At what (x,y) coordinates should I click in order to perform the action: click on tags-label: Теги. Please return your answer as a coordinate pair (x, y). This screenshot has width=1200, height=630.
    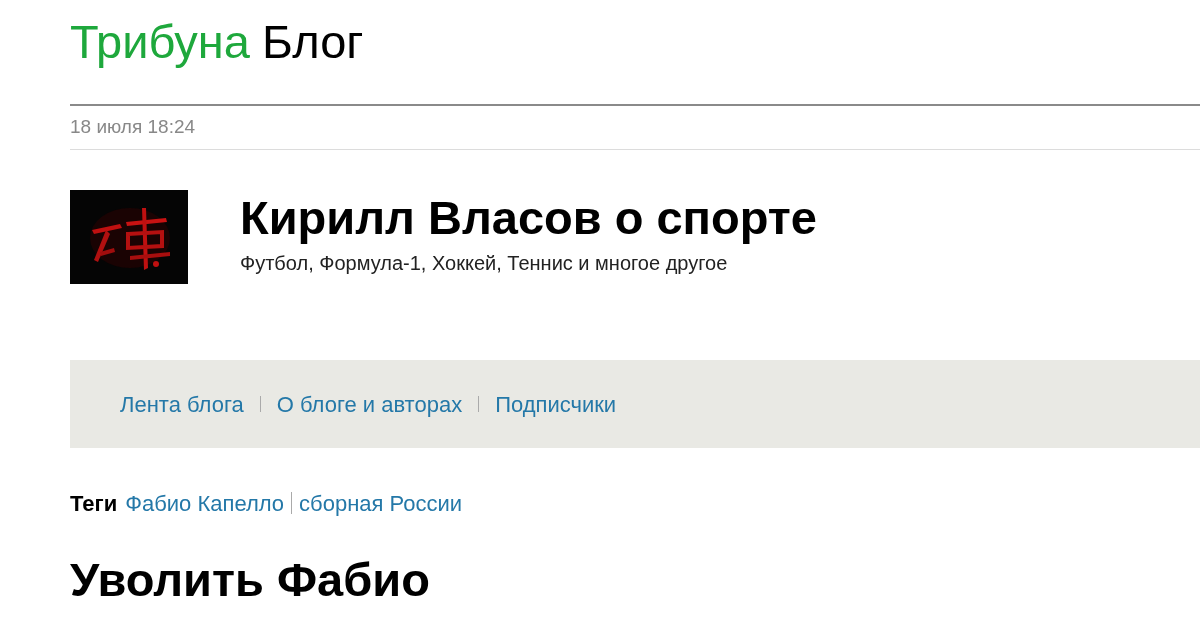
    Looking at the image, I should click on (94, 503).